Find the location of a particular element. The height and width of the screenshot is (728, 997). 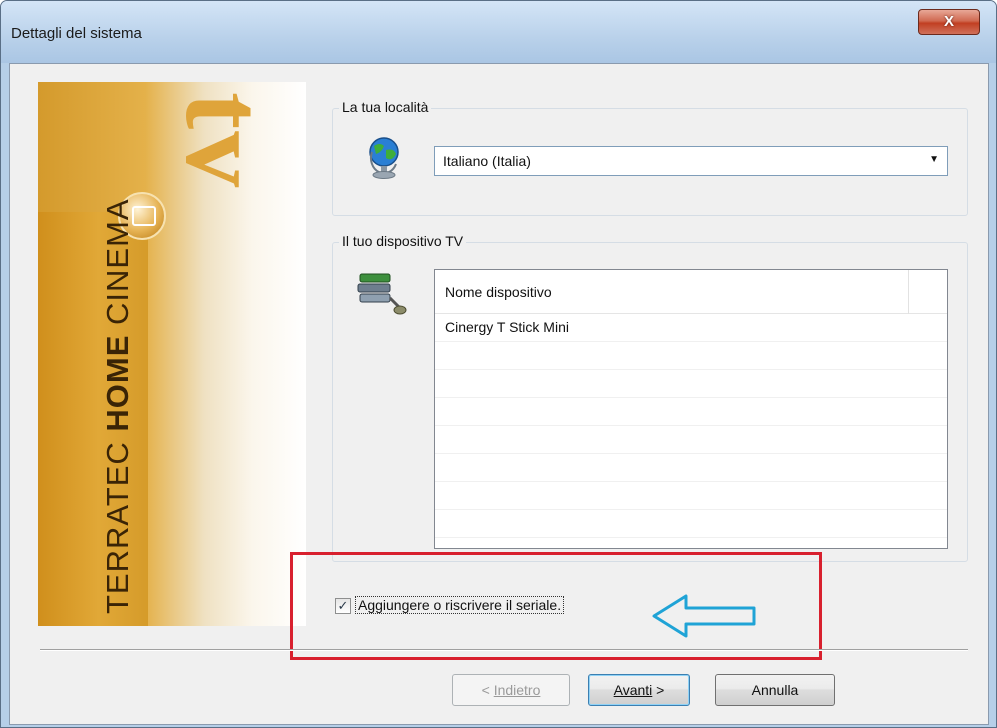

back-button-label: Indietro is located at coordinates (517, 690).